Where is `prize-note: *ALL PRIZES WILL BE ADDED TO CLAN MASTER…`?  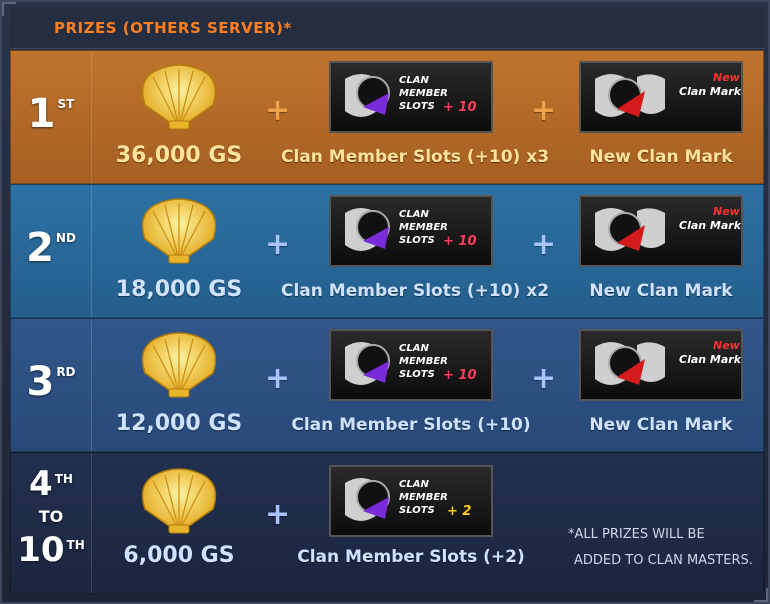 prize-note: *ALL PRIZES WILL BE ADDED TO CLAN MASTER… is located at coordinates (664, 548).